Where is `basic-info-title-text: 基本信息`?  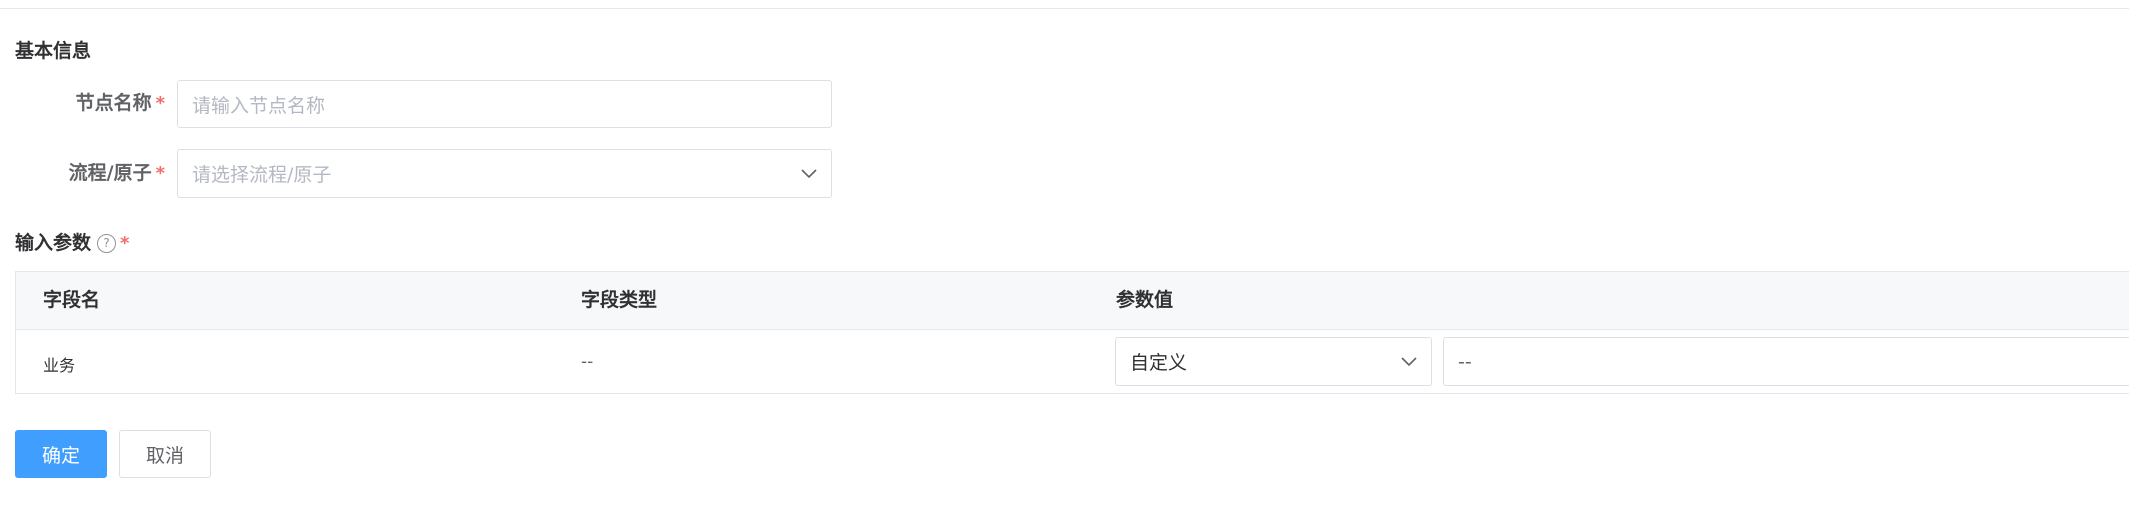 basic-info-title-text: 基本信息 is located at coordinates (53, 51).